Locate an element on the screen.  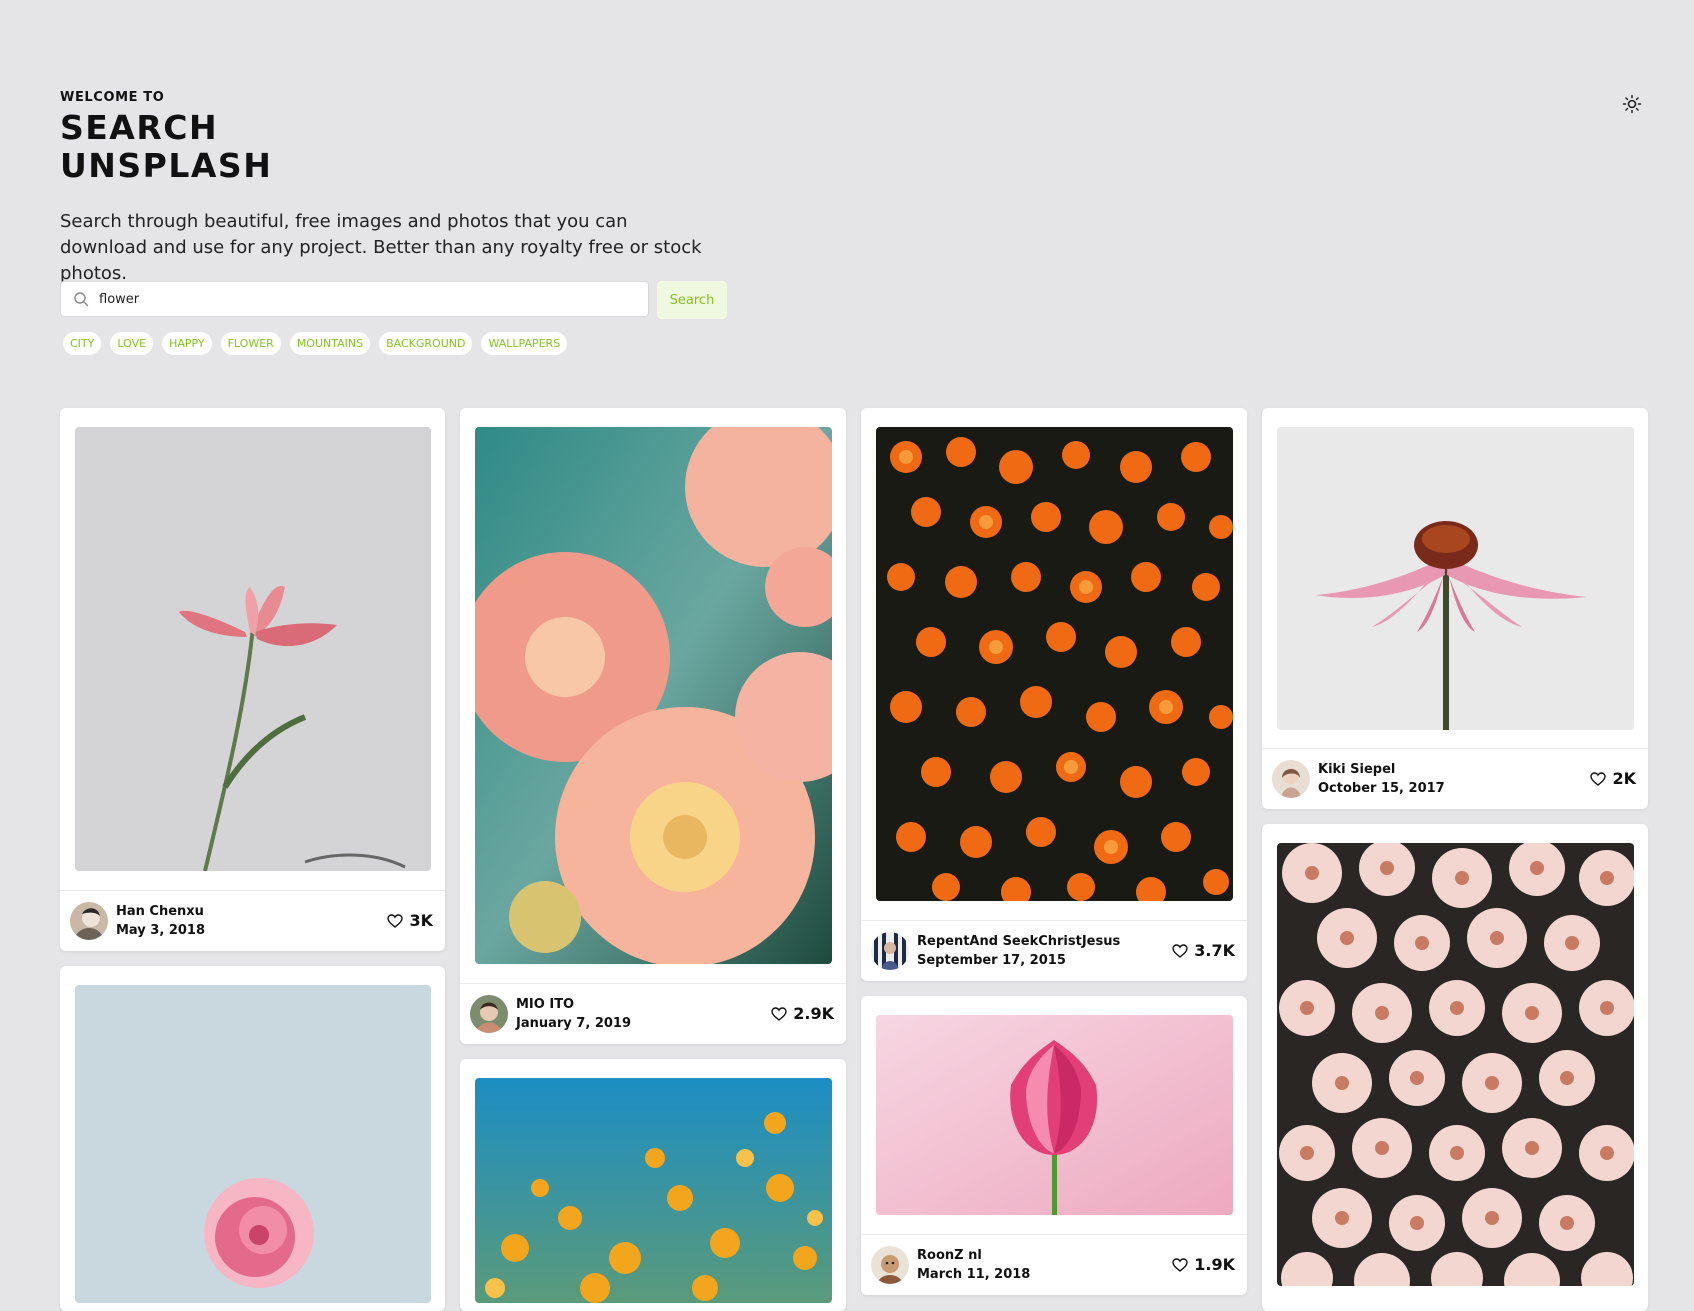
like-count: 3K is located at coordinates (421, 920).